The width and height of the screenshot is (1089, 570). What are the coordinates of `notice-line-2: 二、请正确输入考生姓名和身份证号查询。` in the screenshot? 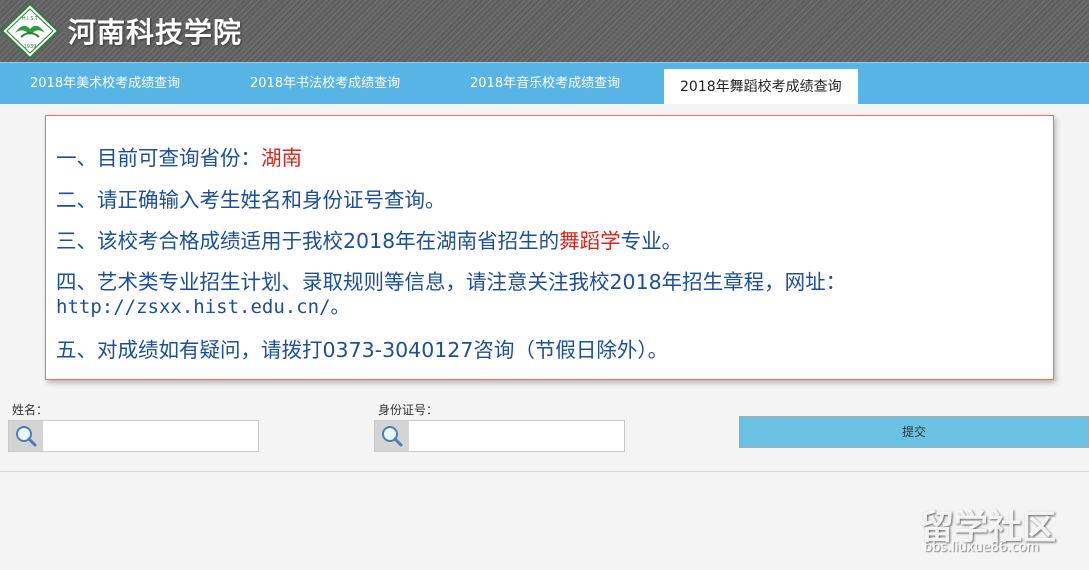 It's located at (251, 200).